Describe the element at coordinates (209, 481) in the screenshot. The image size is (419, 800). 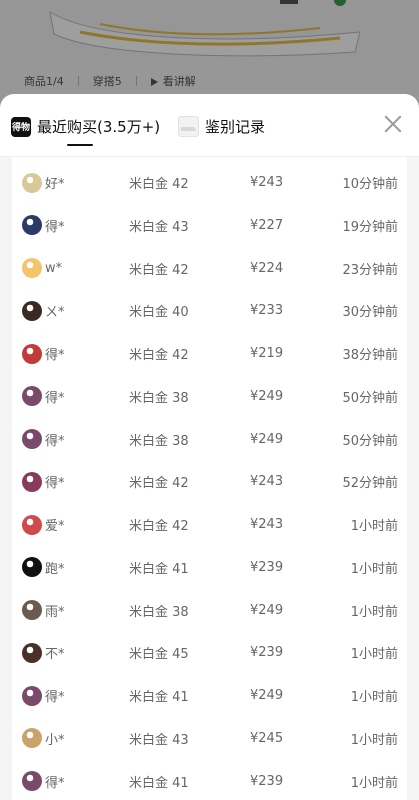
I see `purchase-row: 得* 米白金 42 ¥243 52分钟前` at that location.